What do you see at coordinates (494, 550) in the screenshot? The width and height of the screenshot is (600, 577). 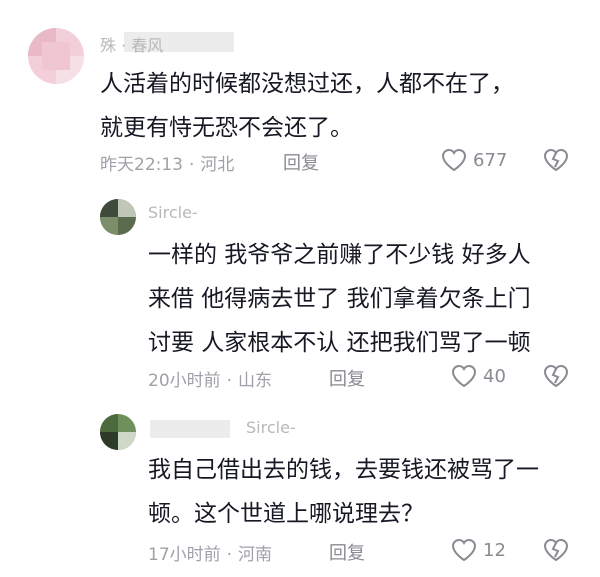 I see `like-count: 12` at bounding box center [494, 550].